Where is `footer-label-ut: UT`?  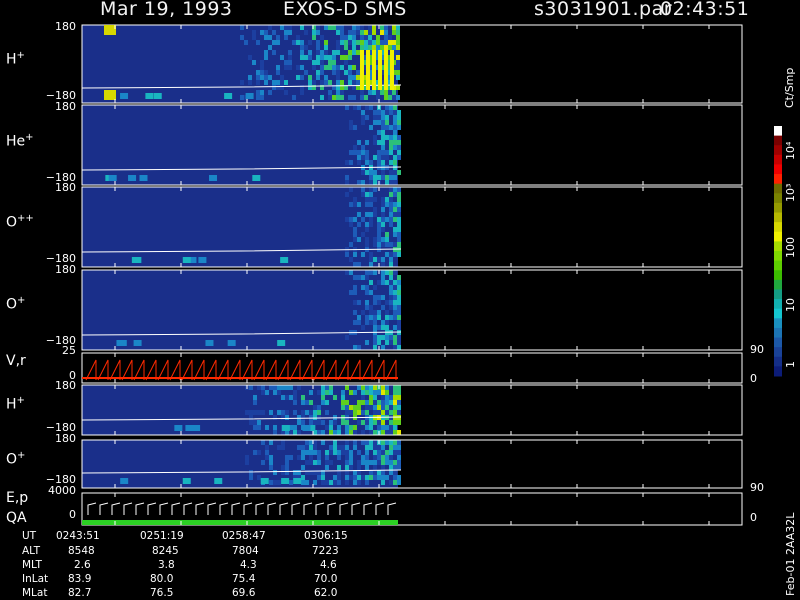
footer-label-ut: UT is located at coordinates (29, 536).